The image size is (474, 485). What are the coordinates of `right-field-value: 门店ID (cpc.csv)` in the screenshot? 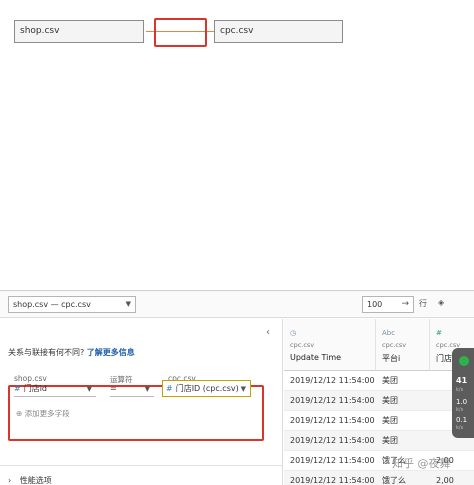 It's located at (207, 388).